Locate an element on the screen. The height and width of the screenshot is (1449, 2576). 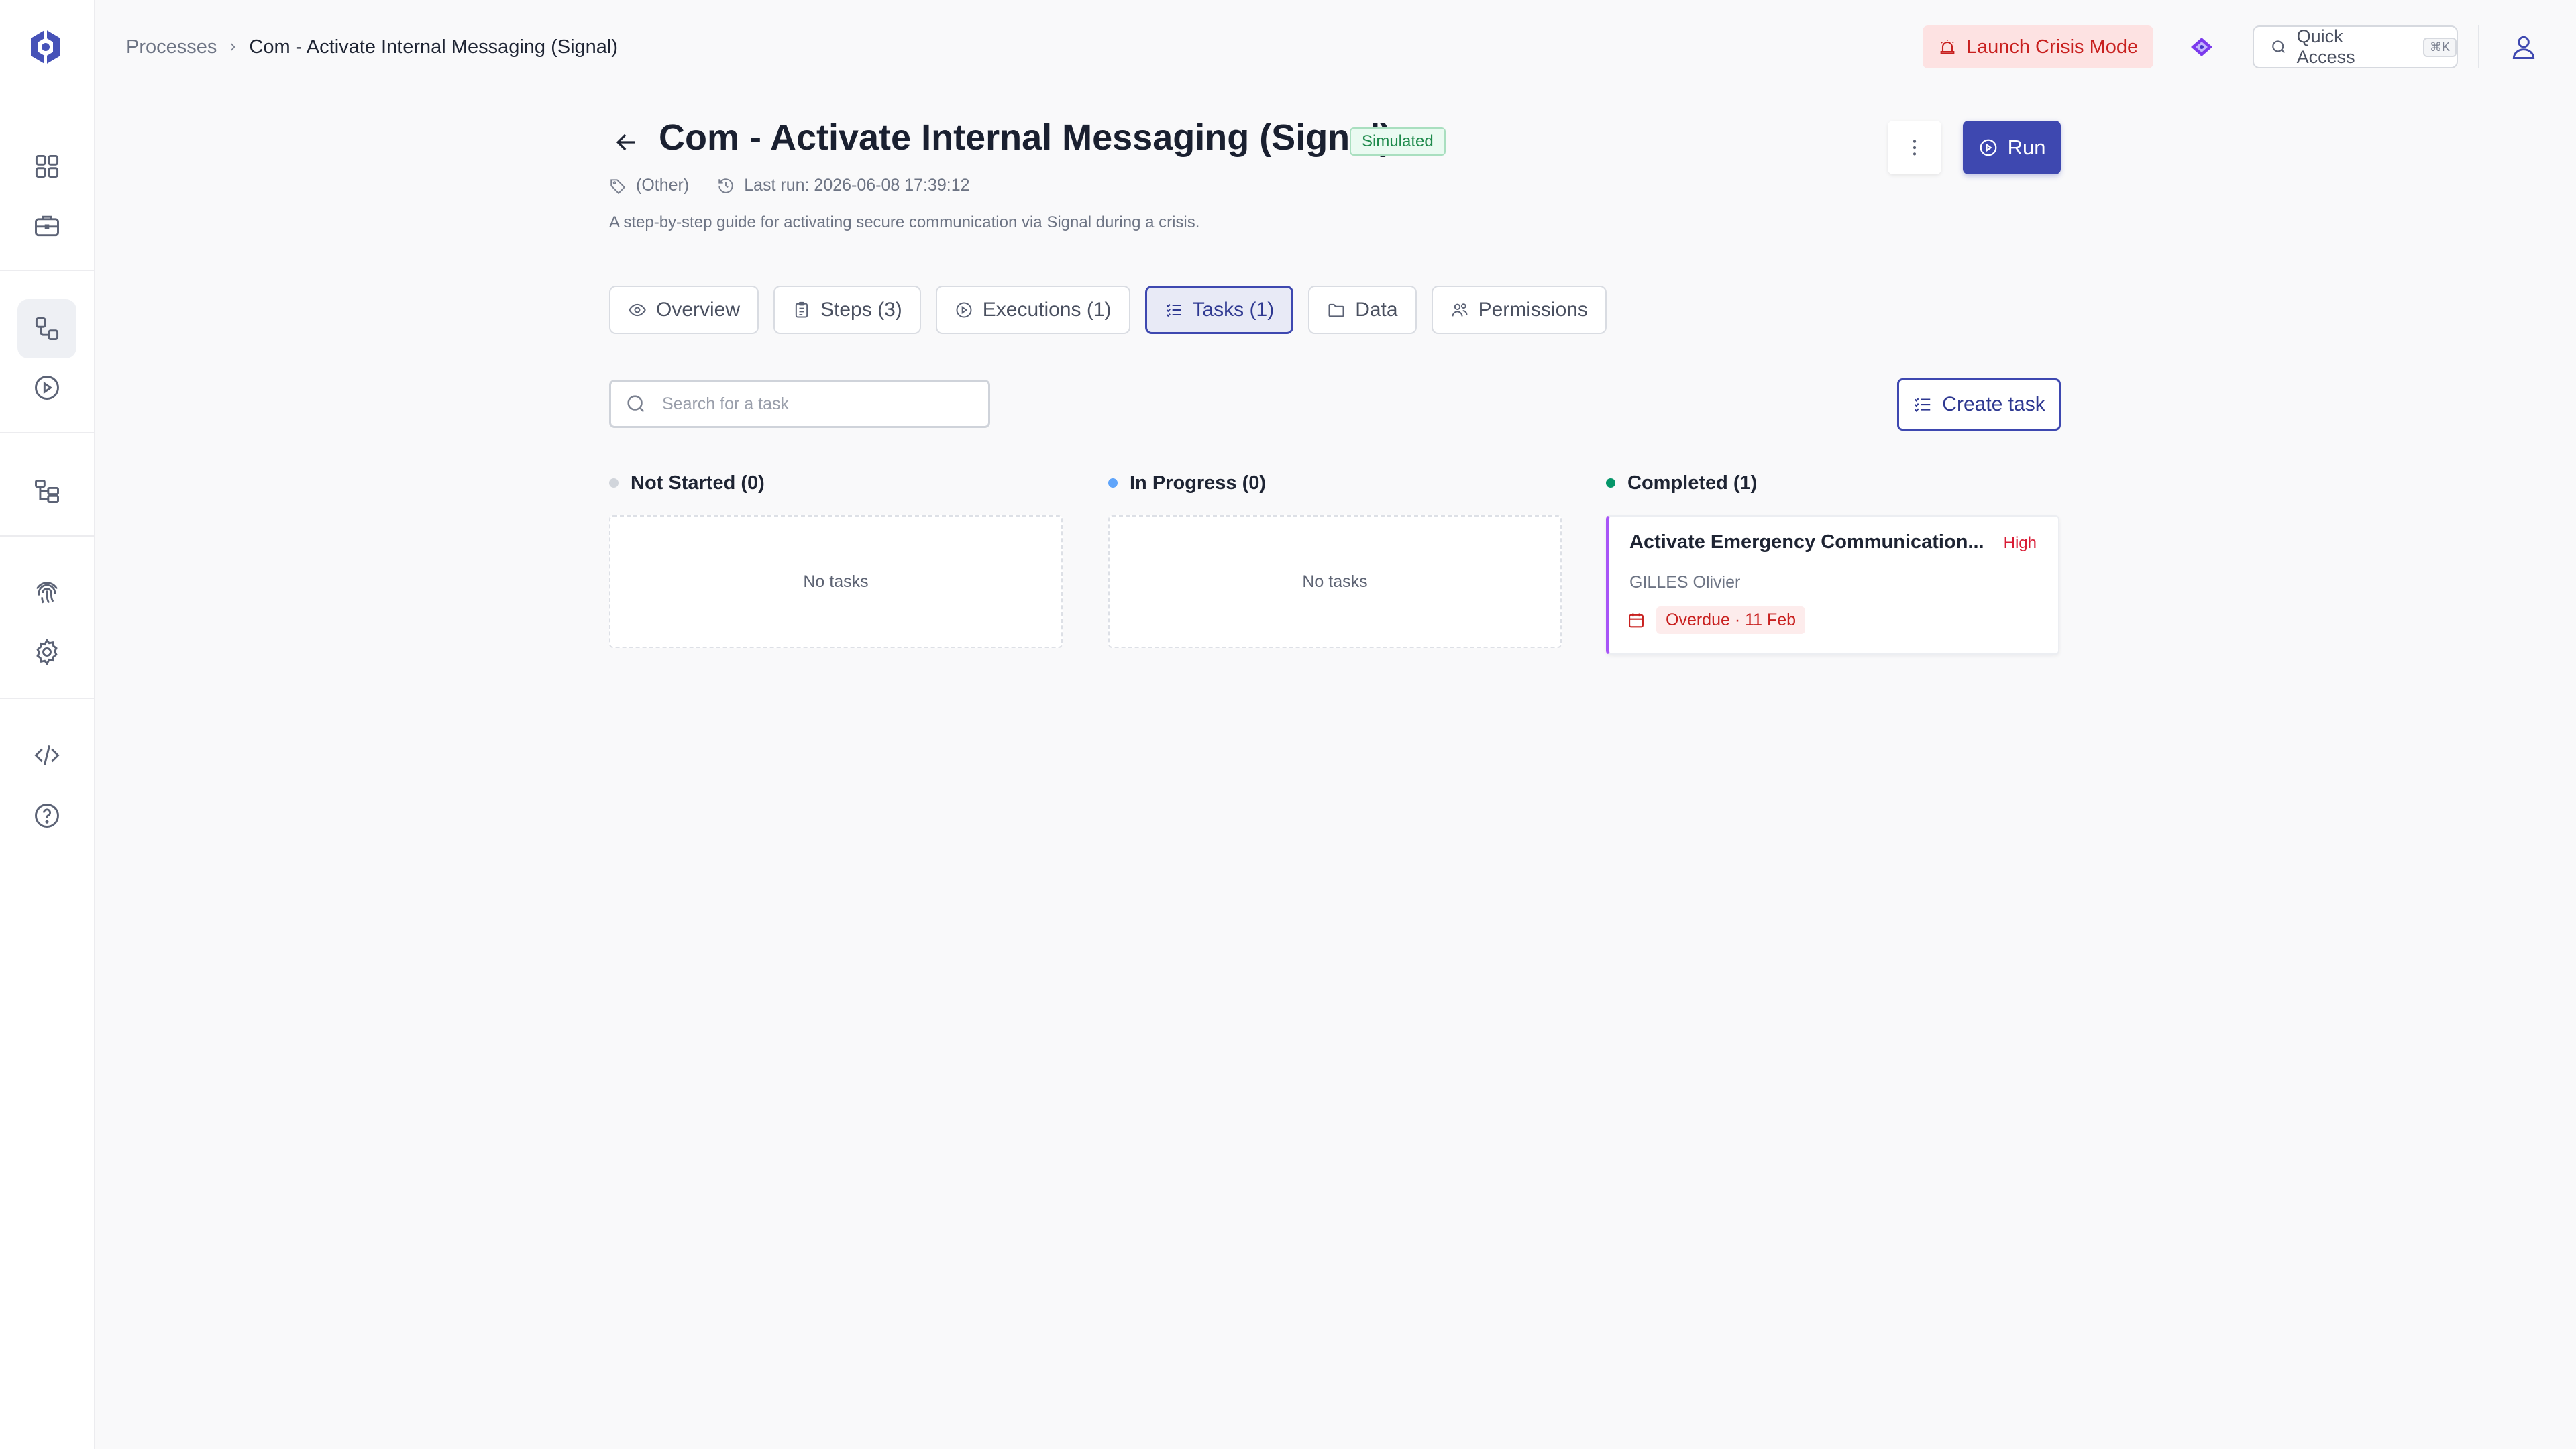
sidebar is located at coordinates (47, 724).